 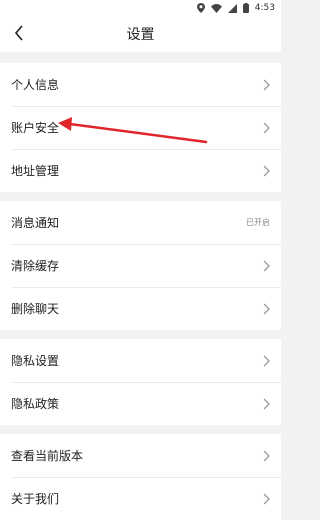 What do you see at coordinates (264, 8) in the screenshot?
I see `status-time: 4:53` at bounding box center [264, 8].